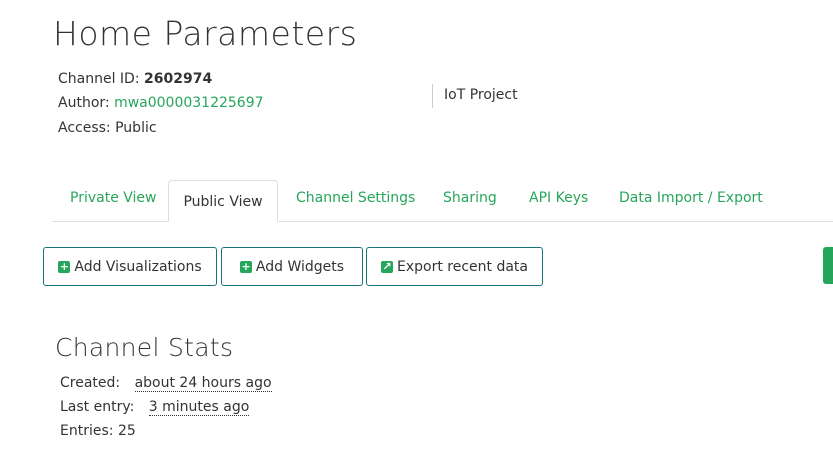 The width and height of the screenshot is (833, 455). What do you see at coordinates (432, 96) in the screenshot?
I see `meta-divider` at bounding box center [432, 96].